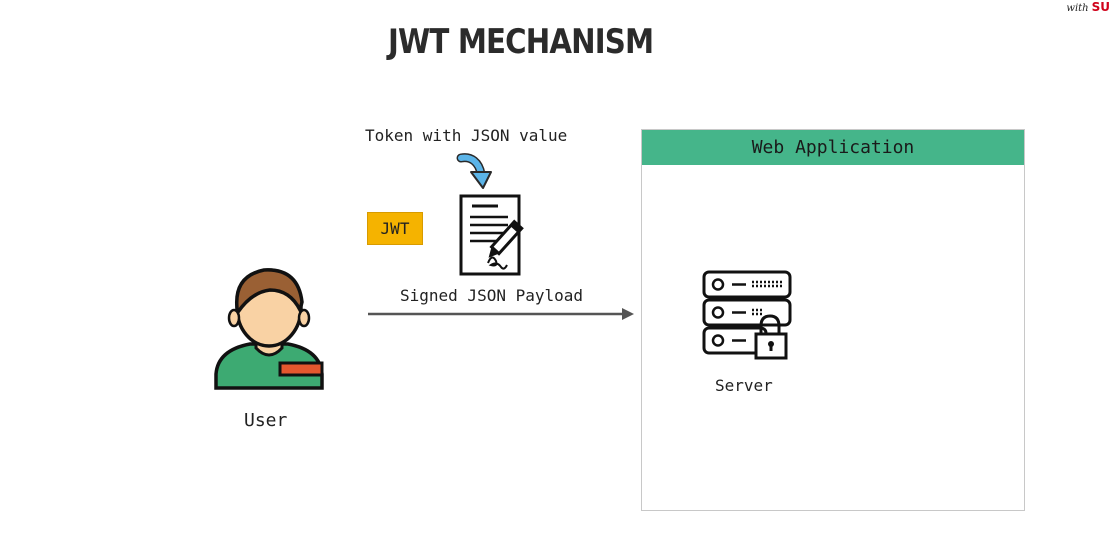  What do you see at coordinates (395, 228) in the screenshot?
I see `jwt-badge: JWT` at bounding box center [395, 228].